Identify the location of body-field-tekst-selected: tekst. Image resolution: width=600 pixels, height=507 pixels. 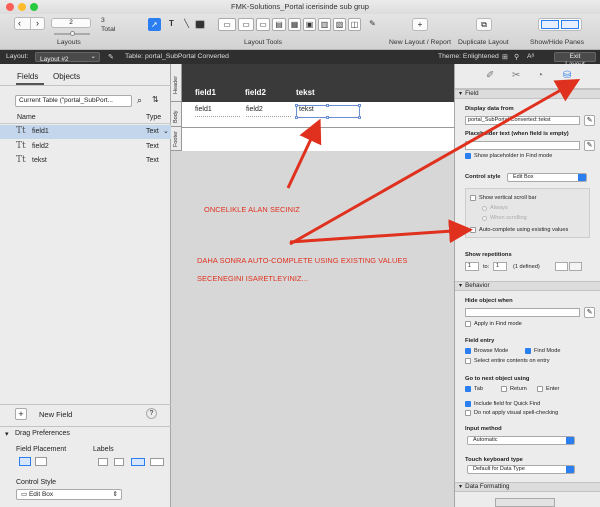
(328, 111).